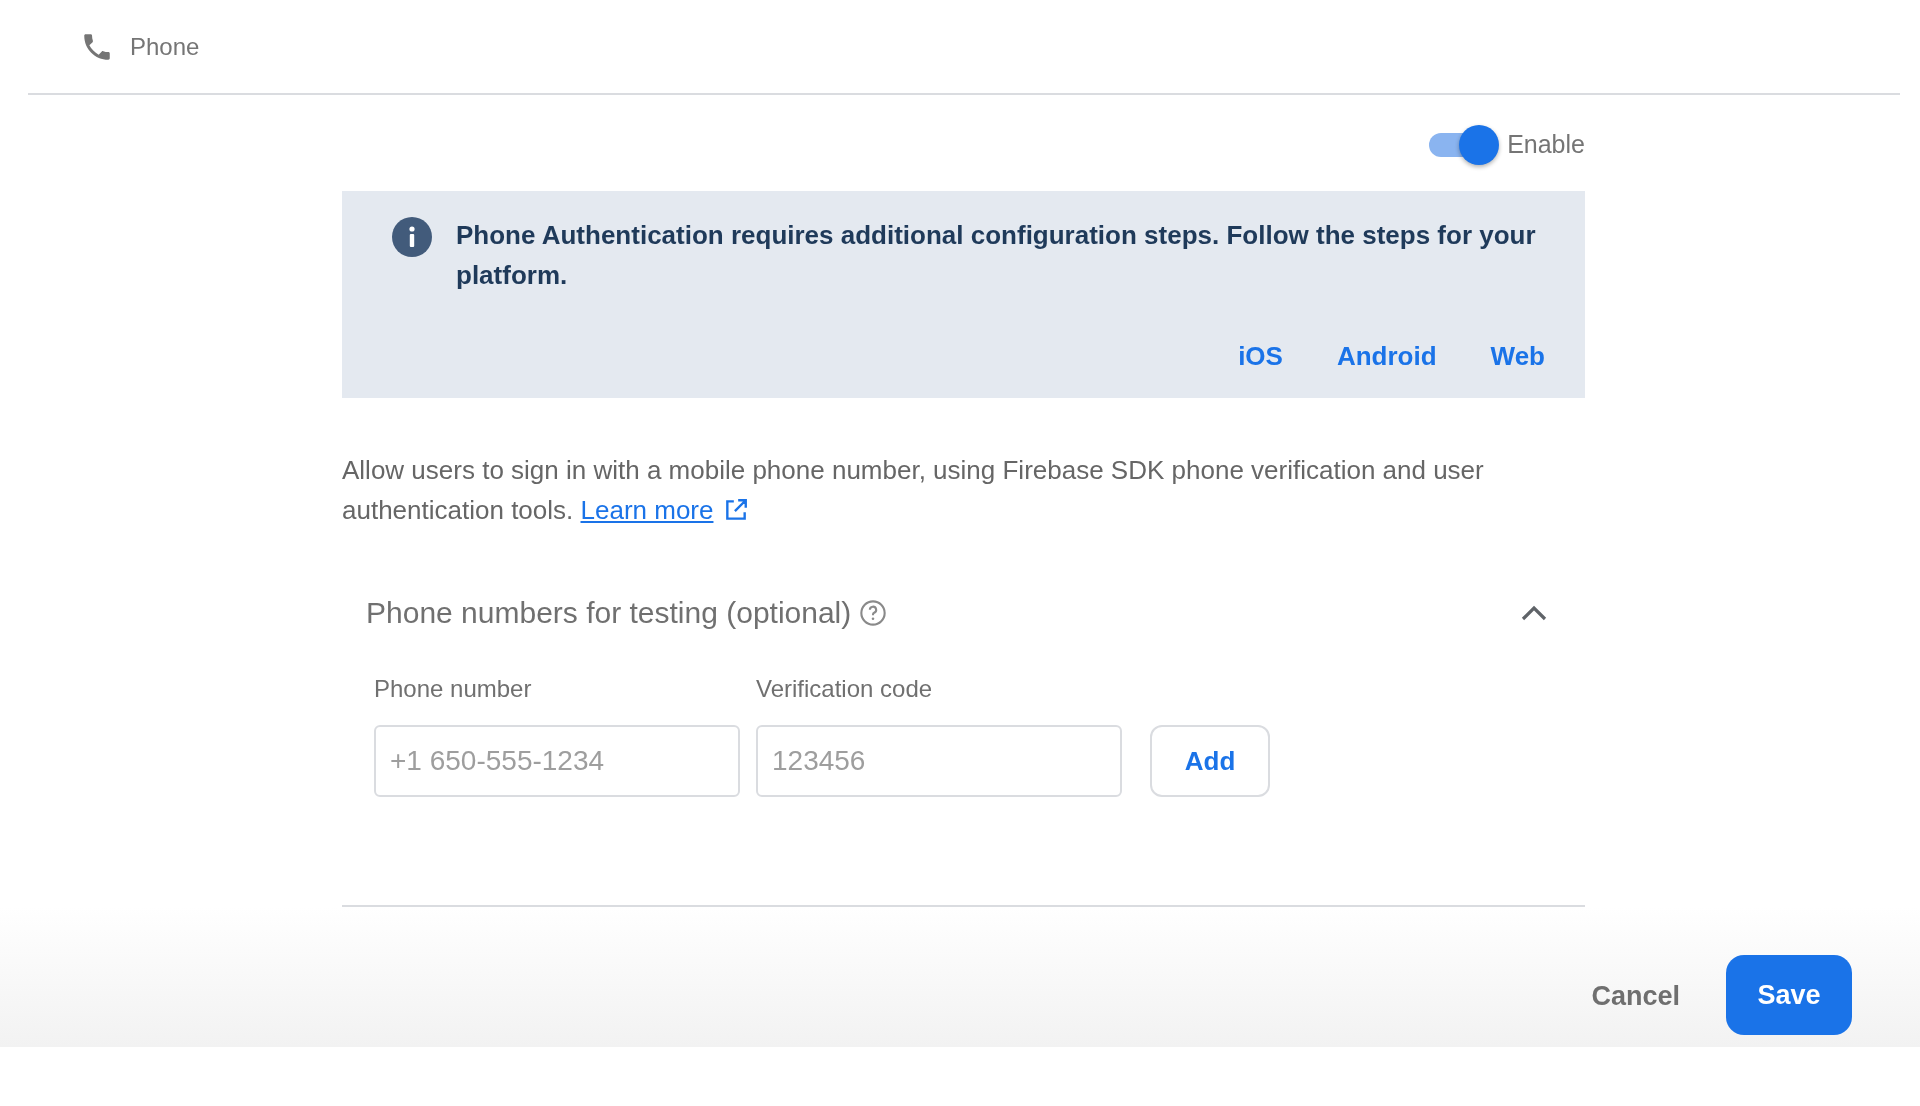 This screenshot has width=1920, height=1106. Describe the element at coordinates (996, 255) in the screenshot. I see `info-message: Phone Authentication requires additional configuration steps. Follow the steps for your platform.` at that location.